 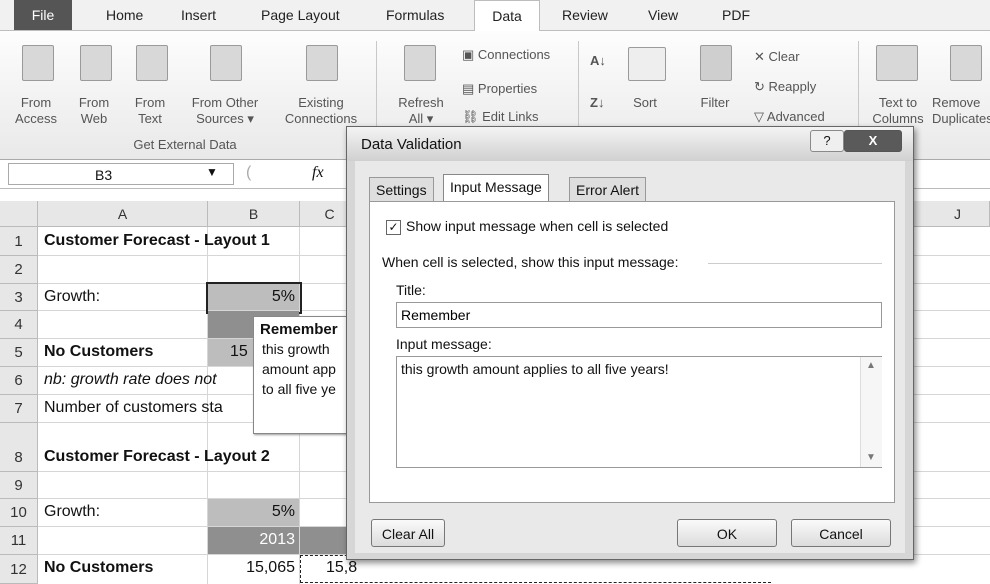 What do you see at coordinates (300, 15) in the screenshot?
I see `tab-page-layout: Page Layout` at bounding box center [300, 15].